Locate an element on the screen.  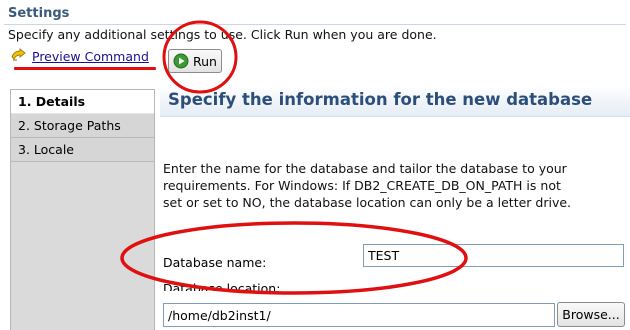
preview-command-link: Preview Command is located at coordinates (79, 56).